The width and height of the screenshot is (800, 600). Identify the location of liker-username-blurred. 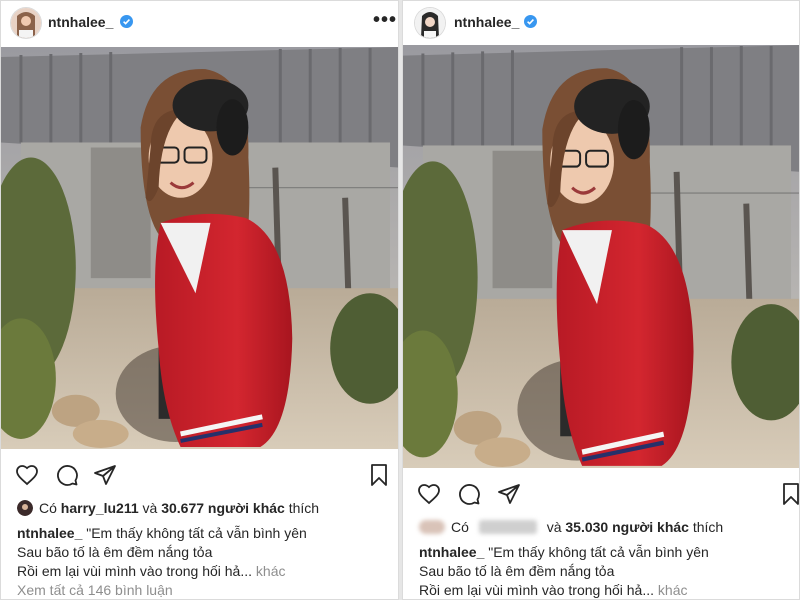
(507, 527).